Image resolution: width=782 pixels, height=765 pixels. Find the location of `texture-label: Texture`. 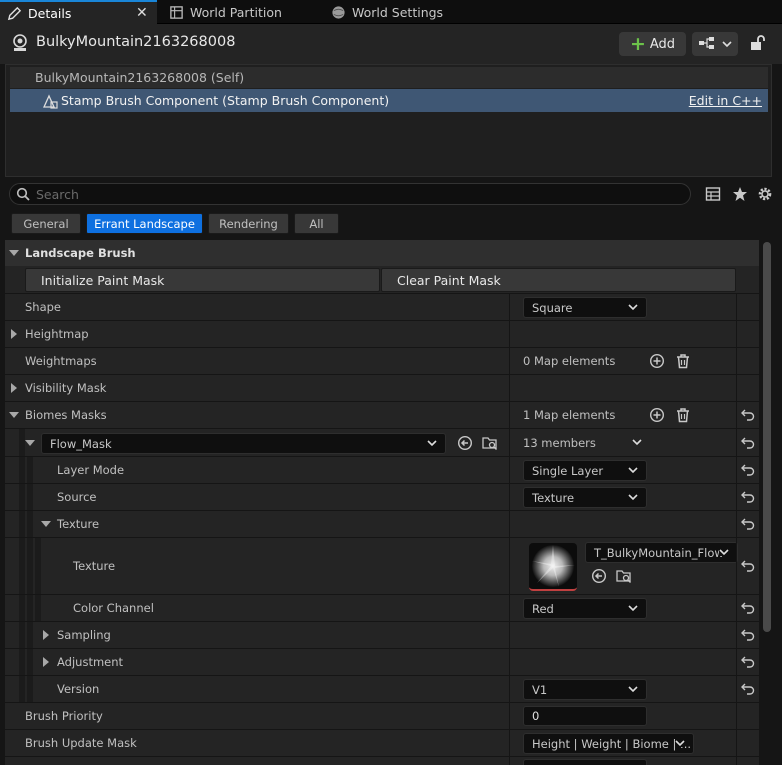

texture-label: Texture is located at coordinates (94, 566).